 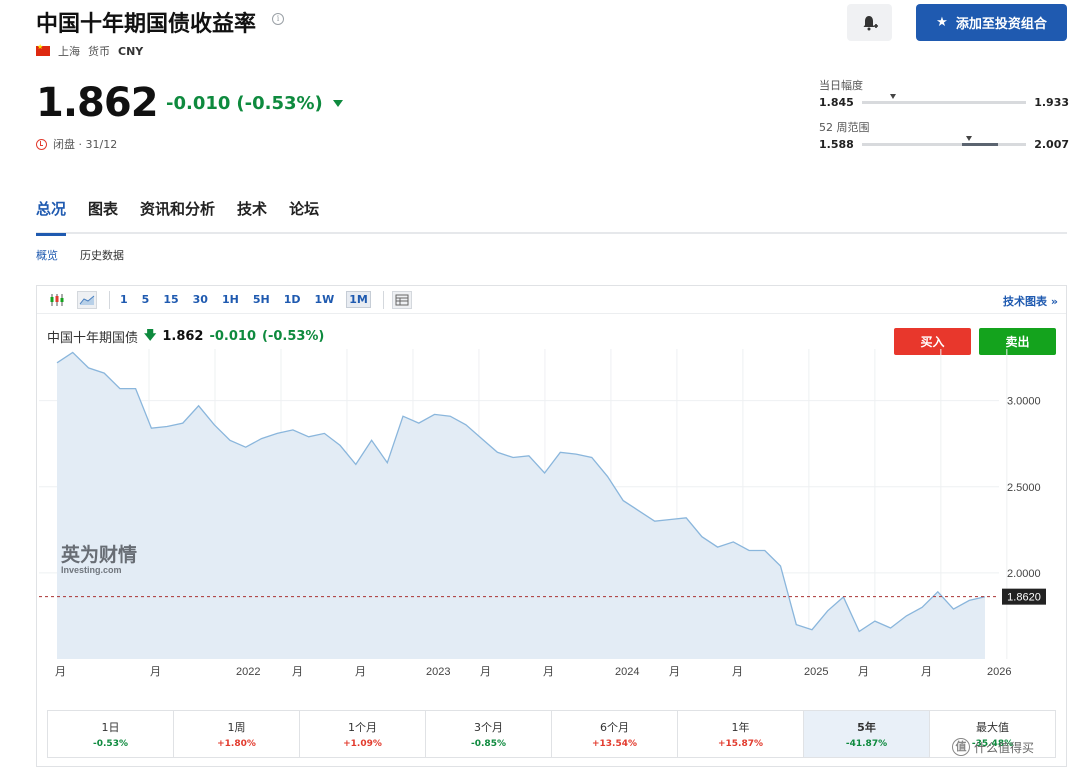 I want to click on chart-legend: 中国十年期国债 🡇 1.862 -0.010 (-0.53%), so click(x=185, y=336).